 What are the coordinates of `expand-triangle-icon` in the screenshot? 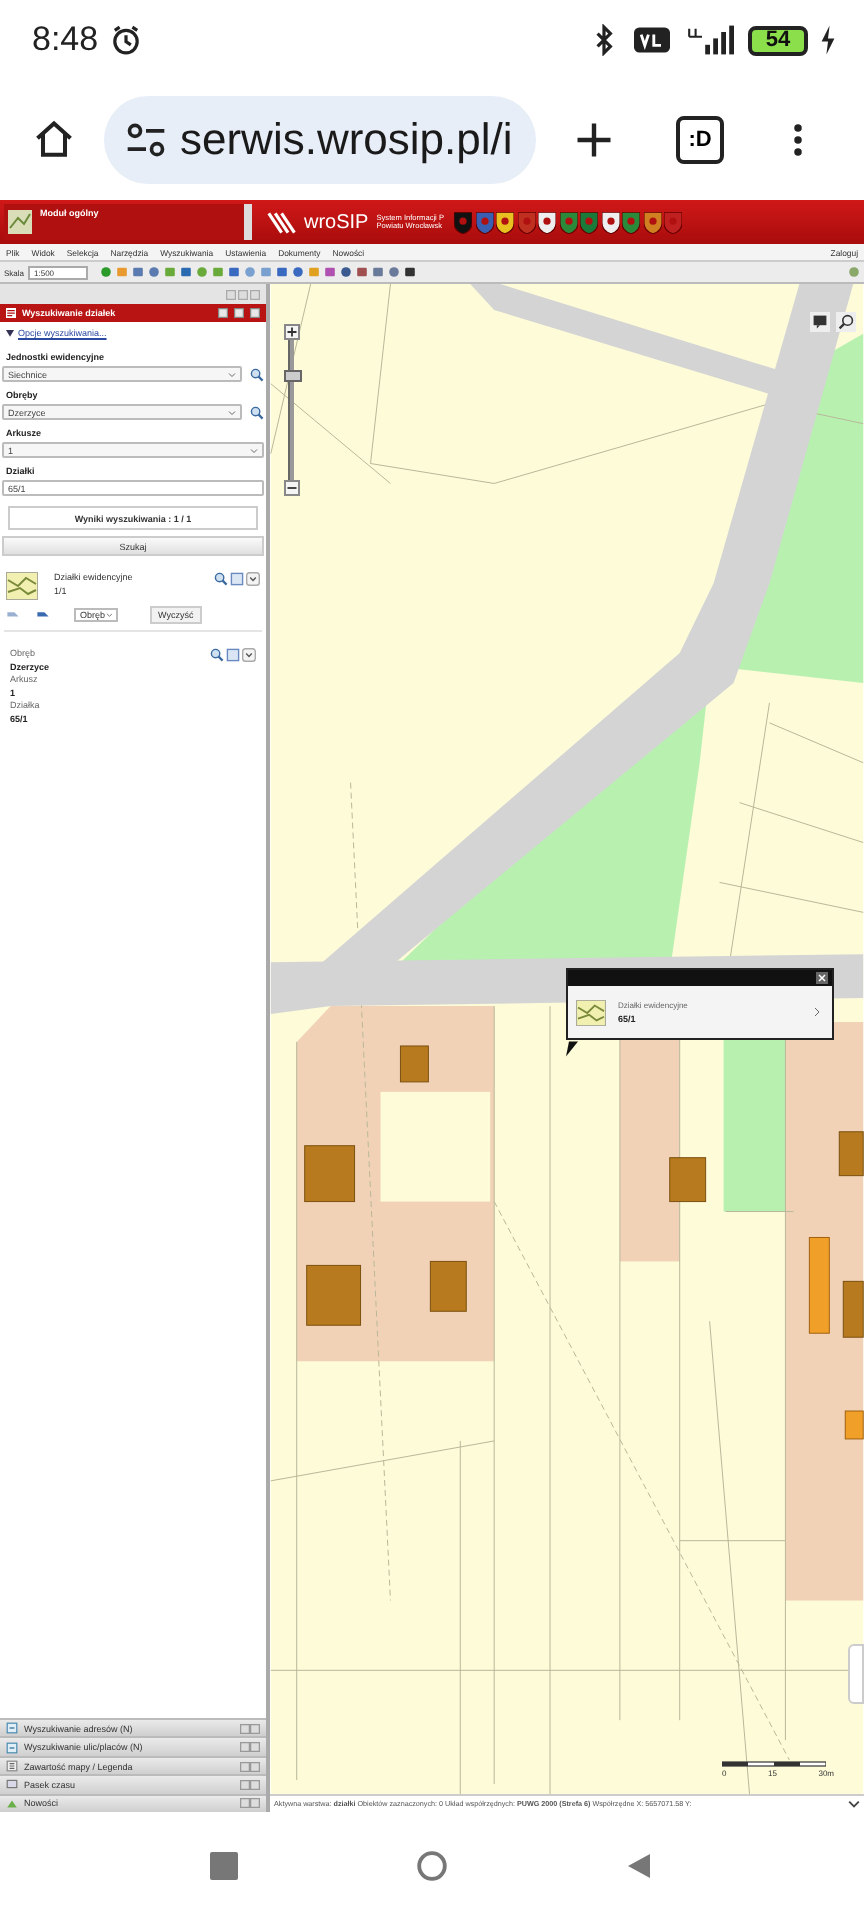 It's located at (10, 333).